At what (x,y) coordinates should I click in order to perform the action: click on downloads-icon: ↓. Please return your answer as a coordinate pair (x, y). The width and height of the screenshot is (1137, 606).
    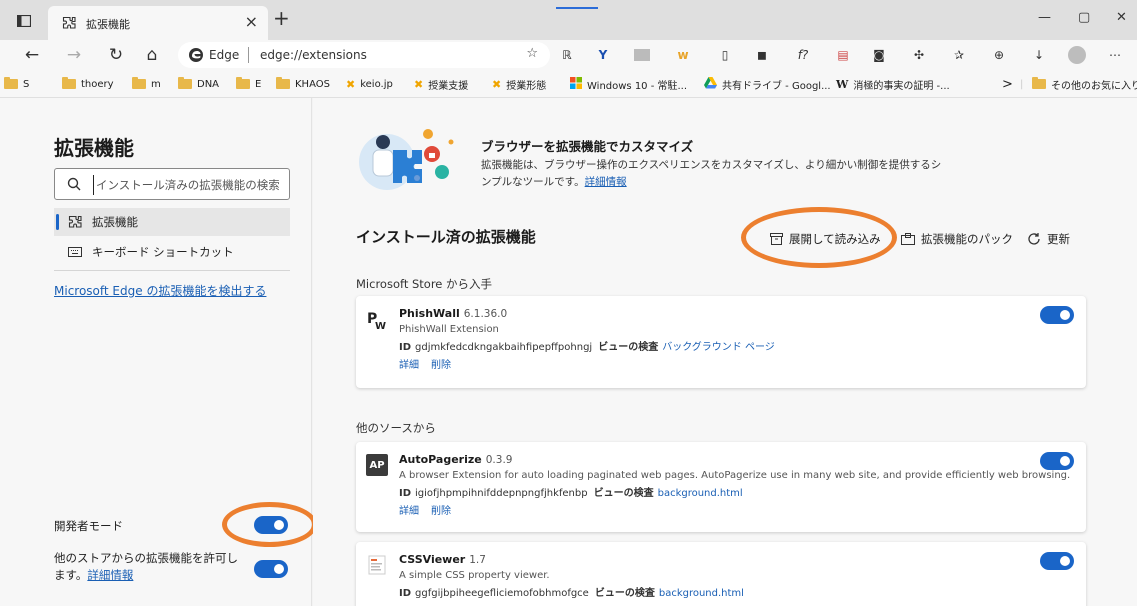
    Looking at the image, I should click on (1039, 55).